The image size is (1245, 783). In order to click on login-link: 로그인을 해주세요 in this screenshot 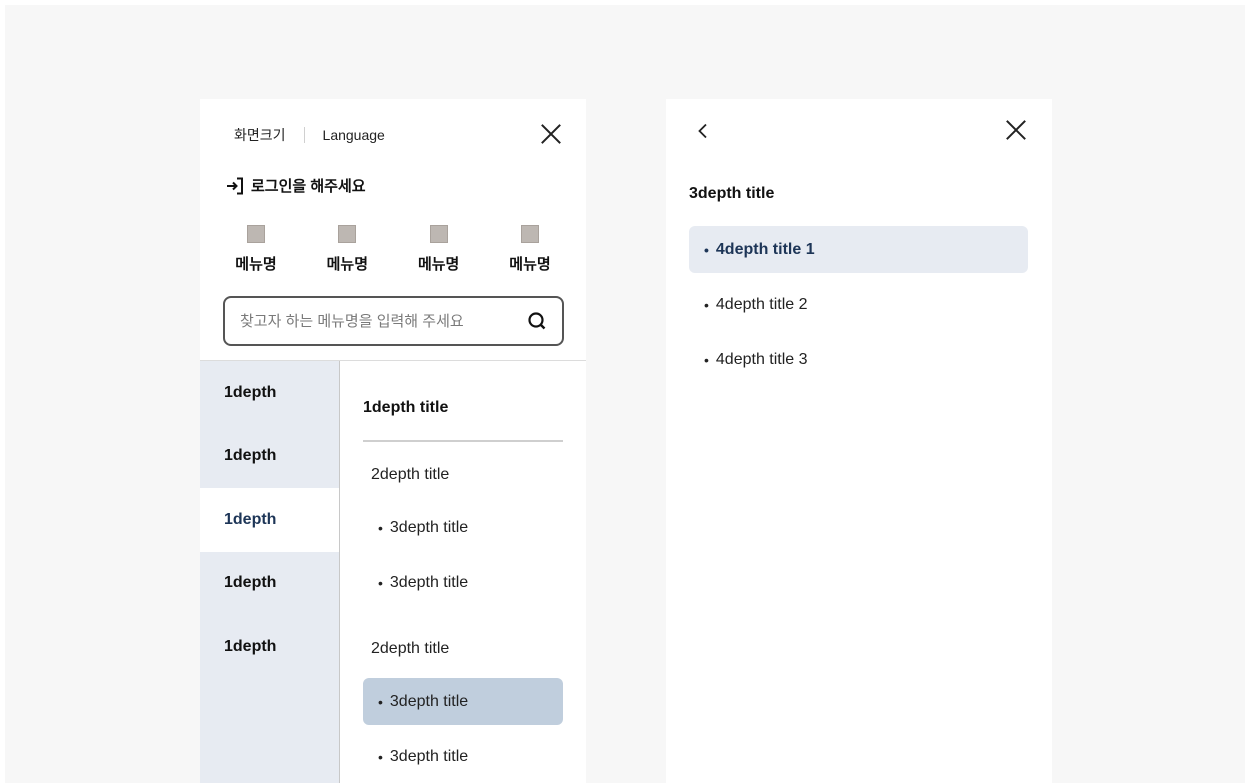, I will do `click(295, 185)`.